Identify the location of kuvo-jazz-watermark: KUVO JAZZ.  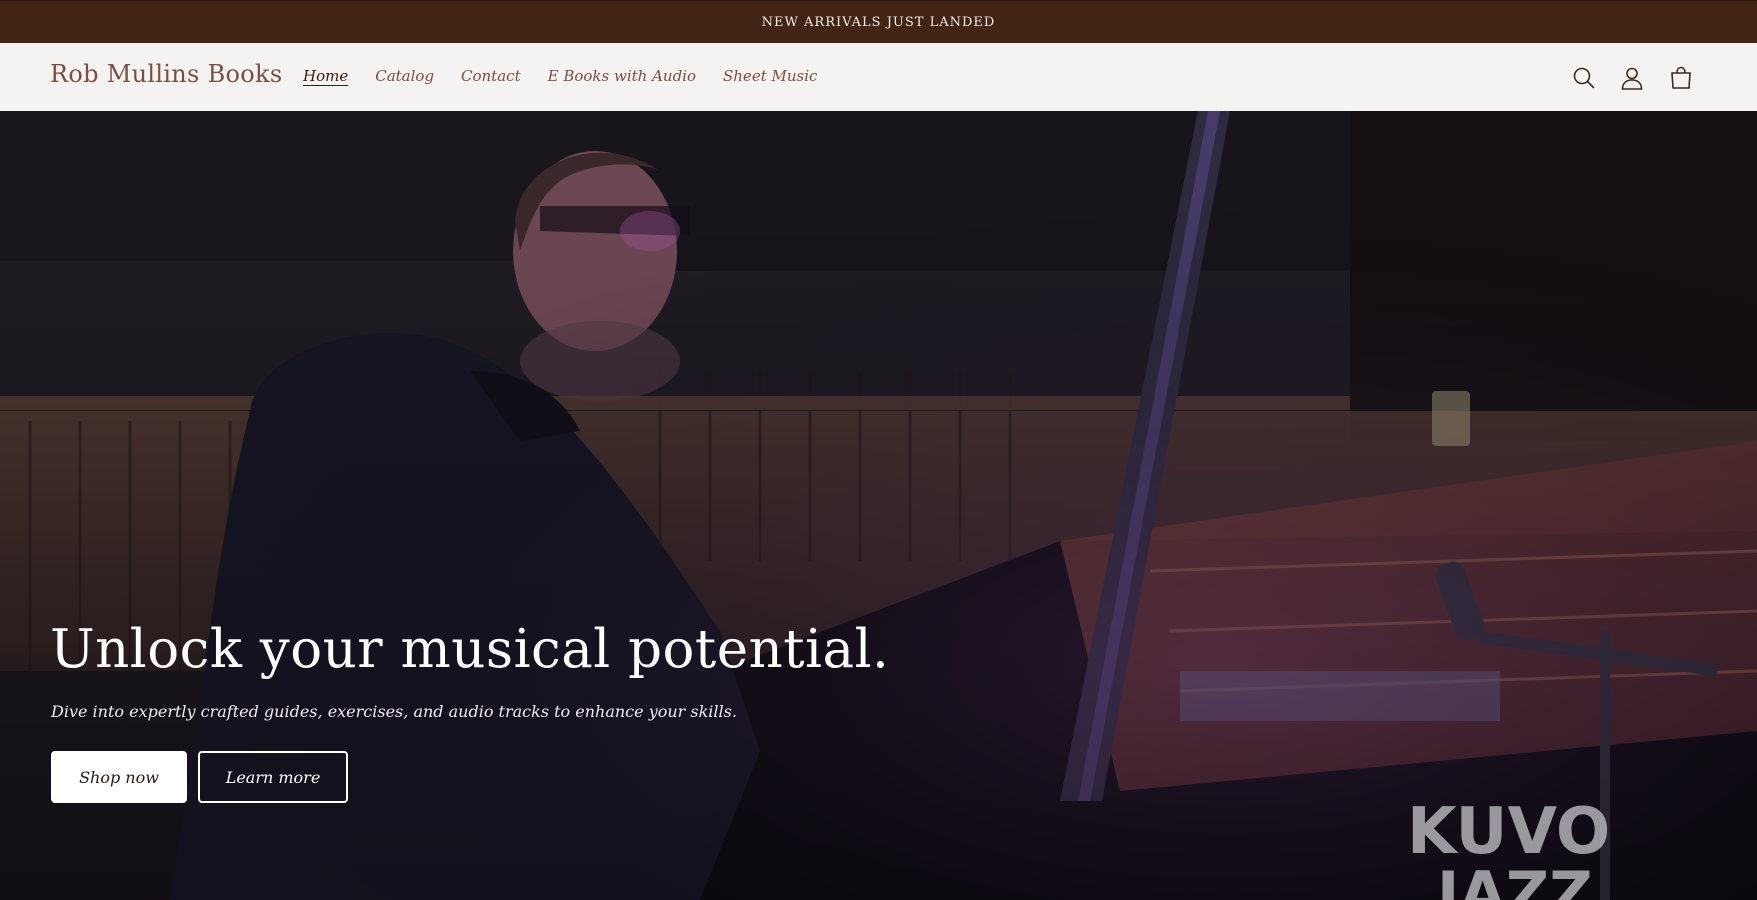
(1508, 847).